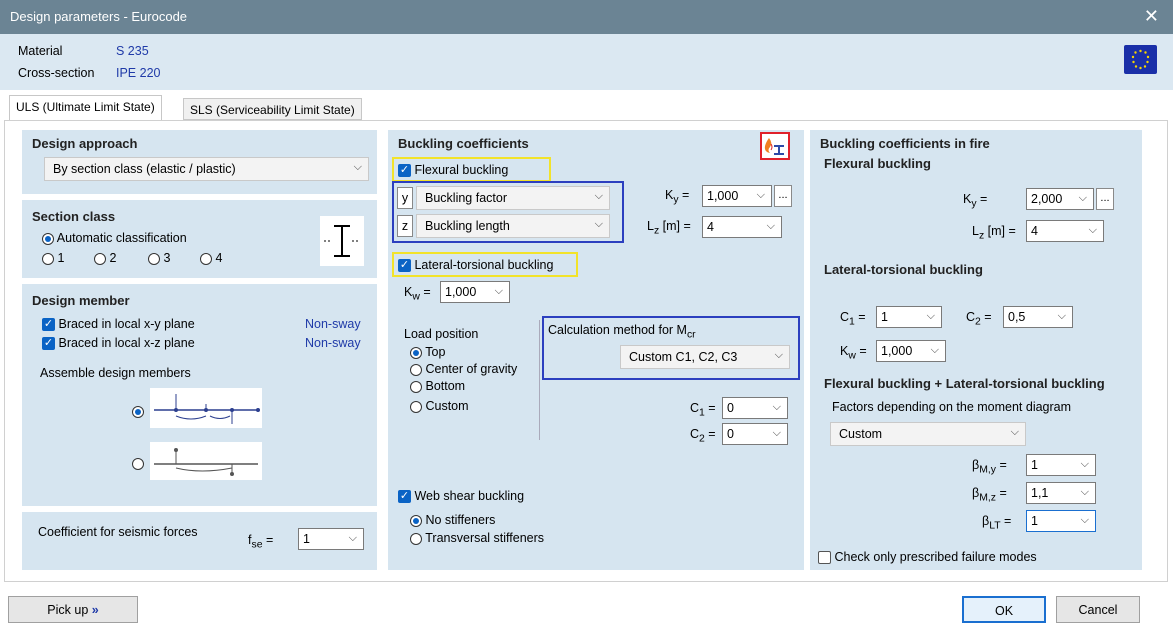 This screenshot has width=1173, height=630. Describe the element at coordinates (461, 292) in the screenshot. I see `kw-value: 1,000` at that location.